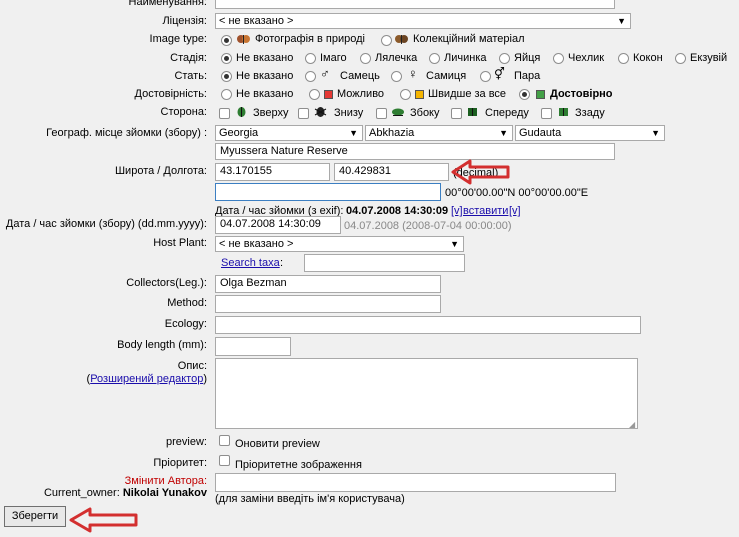 Image resolution: width=739 pixels, height=537 pixels. What do you see at coordinates (391, 172) in the screenshot?
I see `longitude-input: 40.429831` at bounding box center [391, 172].